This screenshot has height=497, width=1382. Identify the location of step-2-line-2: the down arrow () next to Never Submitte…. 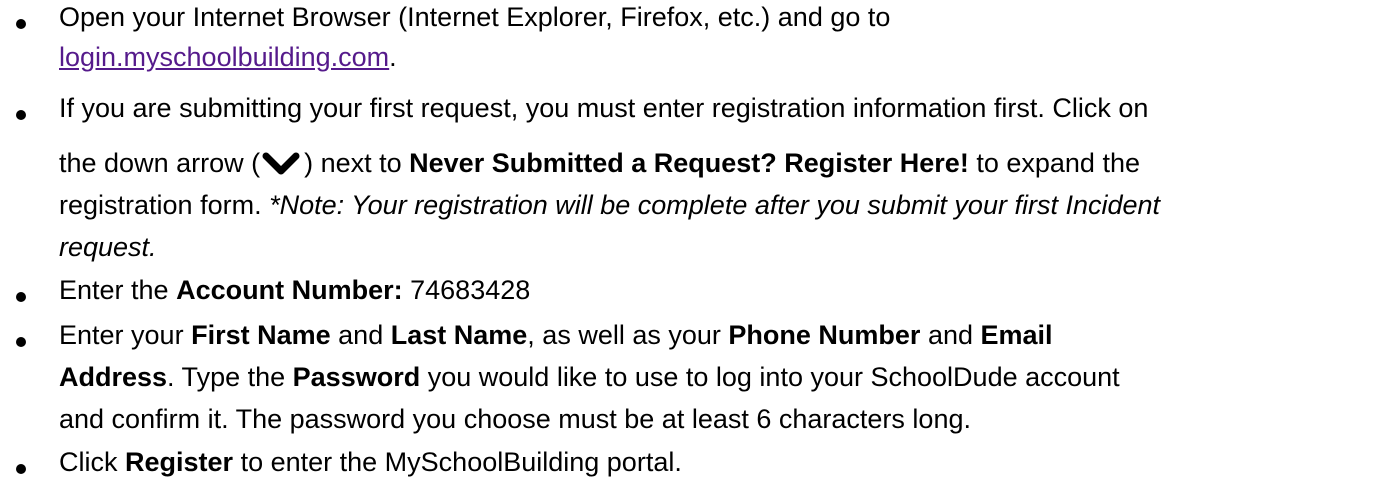
(599, 165).